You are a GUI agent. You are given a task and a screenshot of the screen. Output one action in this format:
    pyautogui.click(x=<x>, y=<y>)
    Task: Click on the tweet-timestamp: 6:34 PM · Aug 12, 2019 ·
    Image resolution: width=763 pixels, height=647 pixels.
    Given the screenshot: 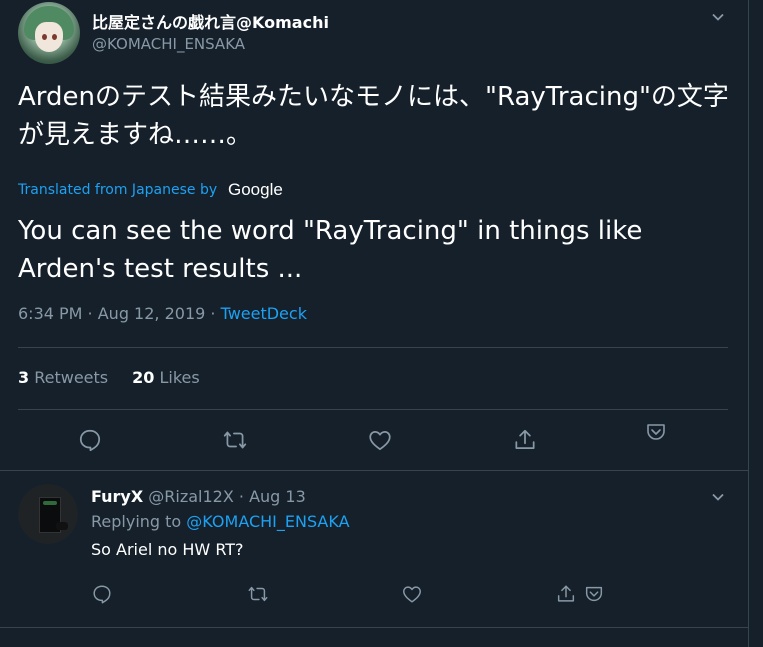 What is the action you would take?
    pyautogui.click(x=119, y=313)
    